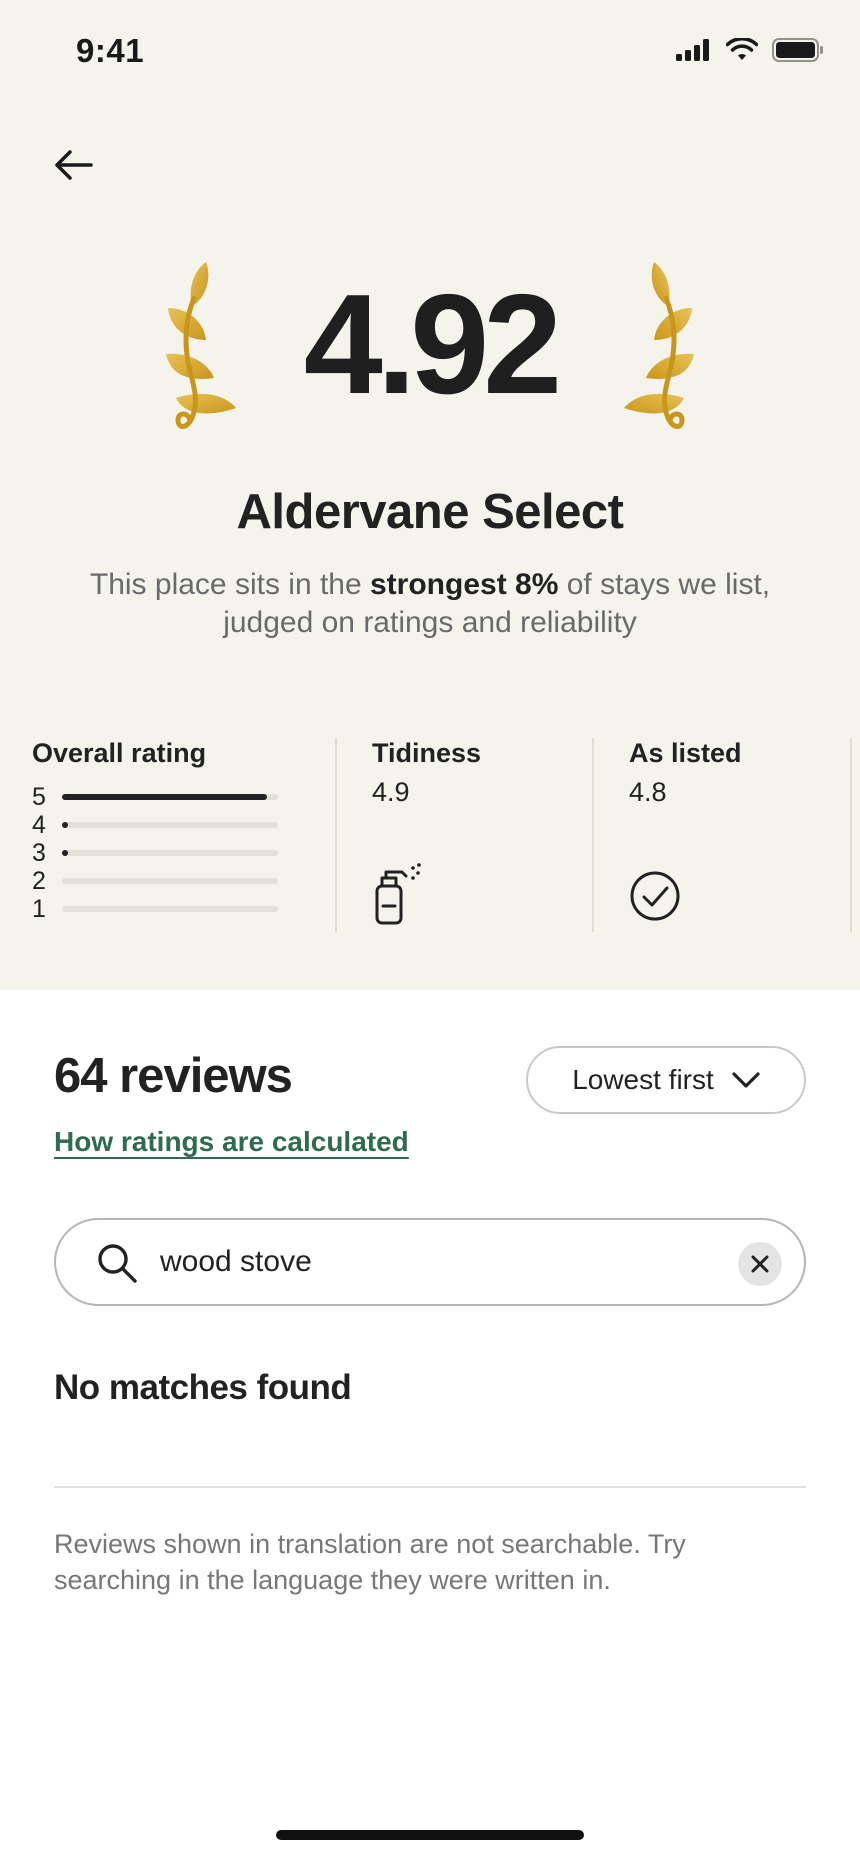 The image size is (860, 1864). I want to click on as-listed-metric: As listed 4.8, so click(729, 835).